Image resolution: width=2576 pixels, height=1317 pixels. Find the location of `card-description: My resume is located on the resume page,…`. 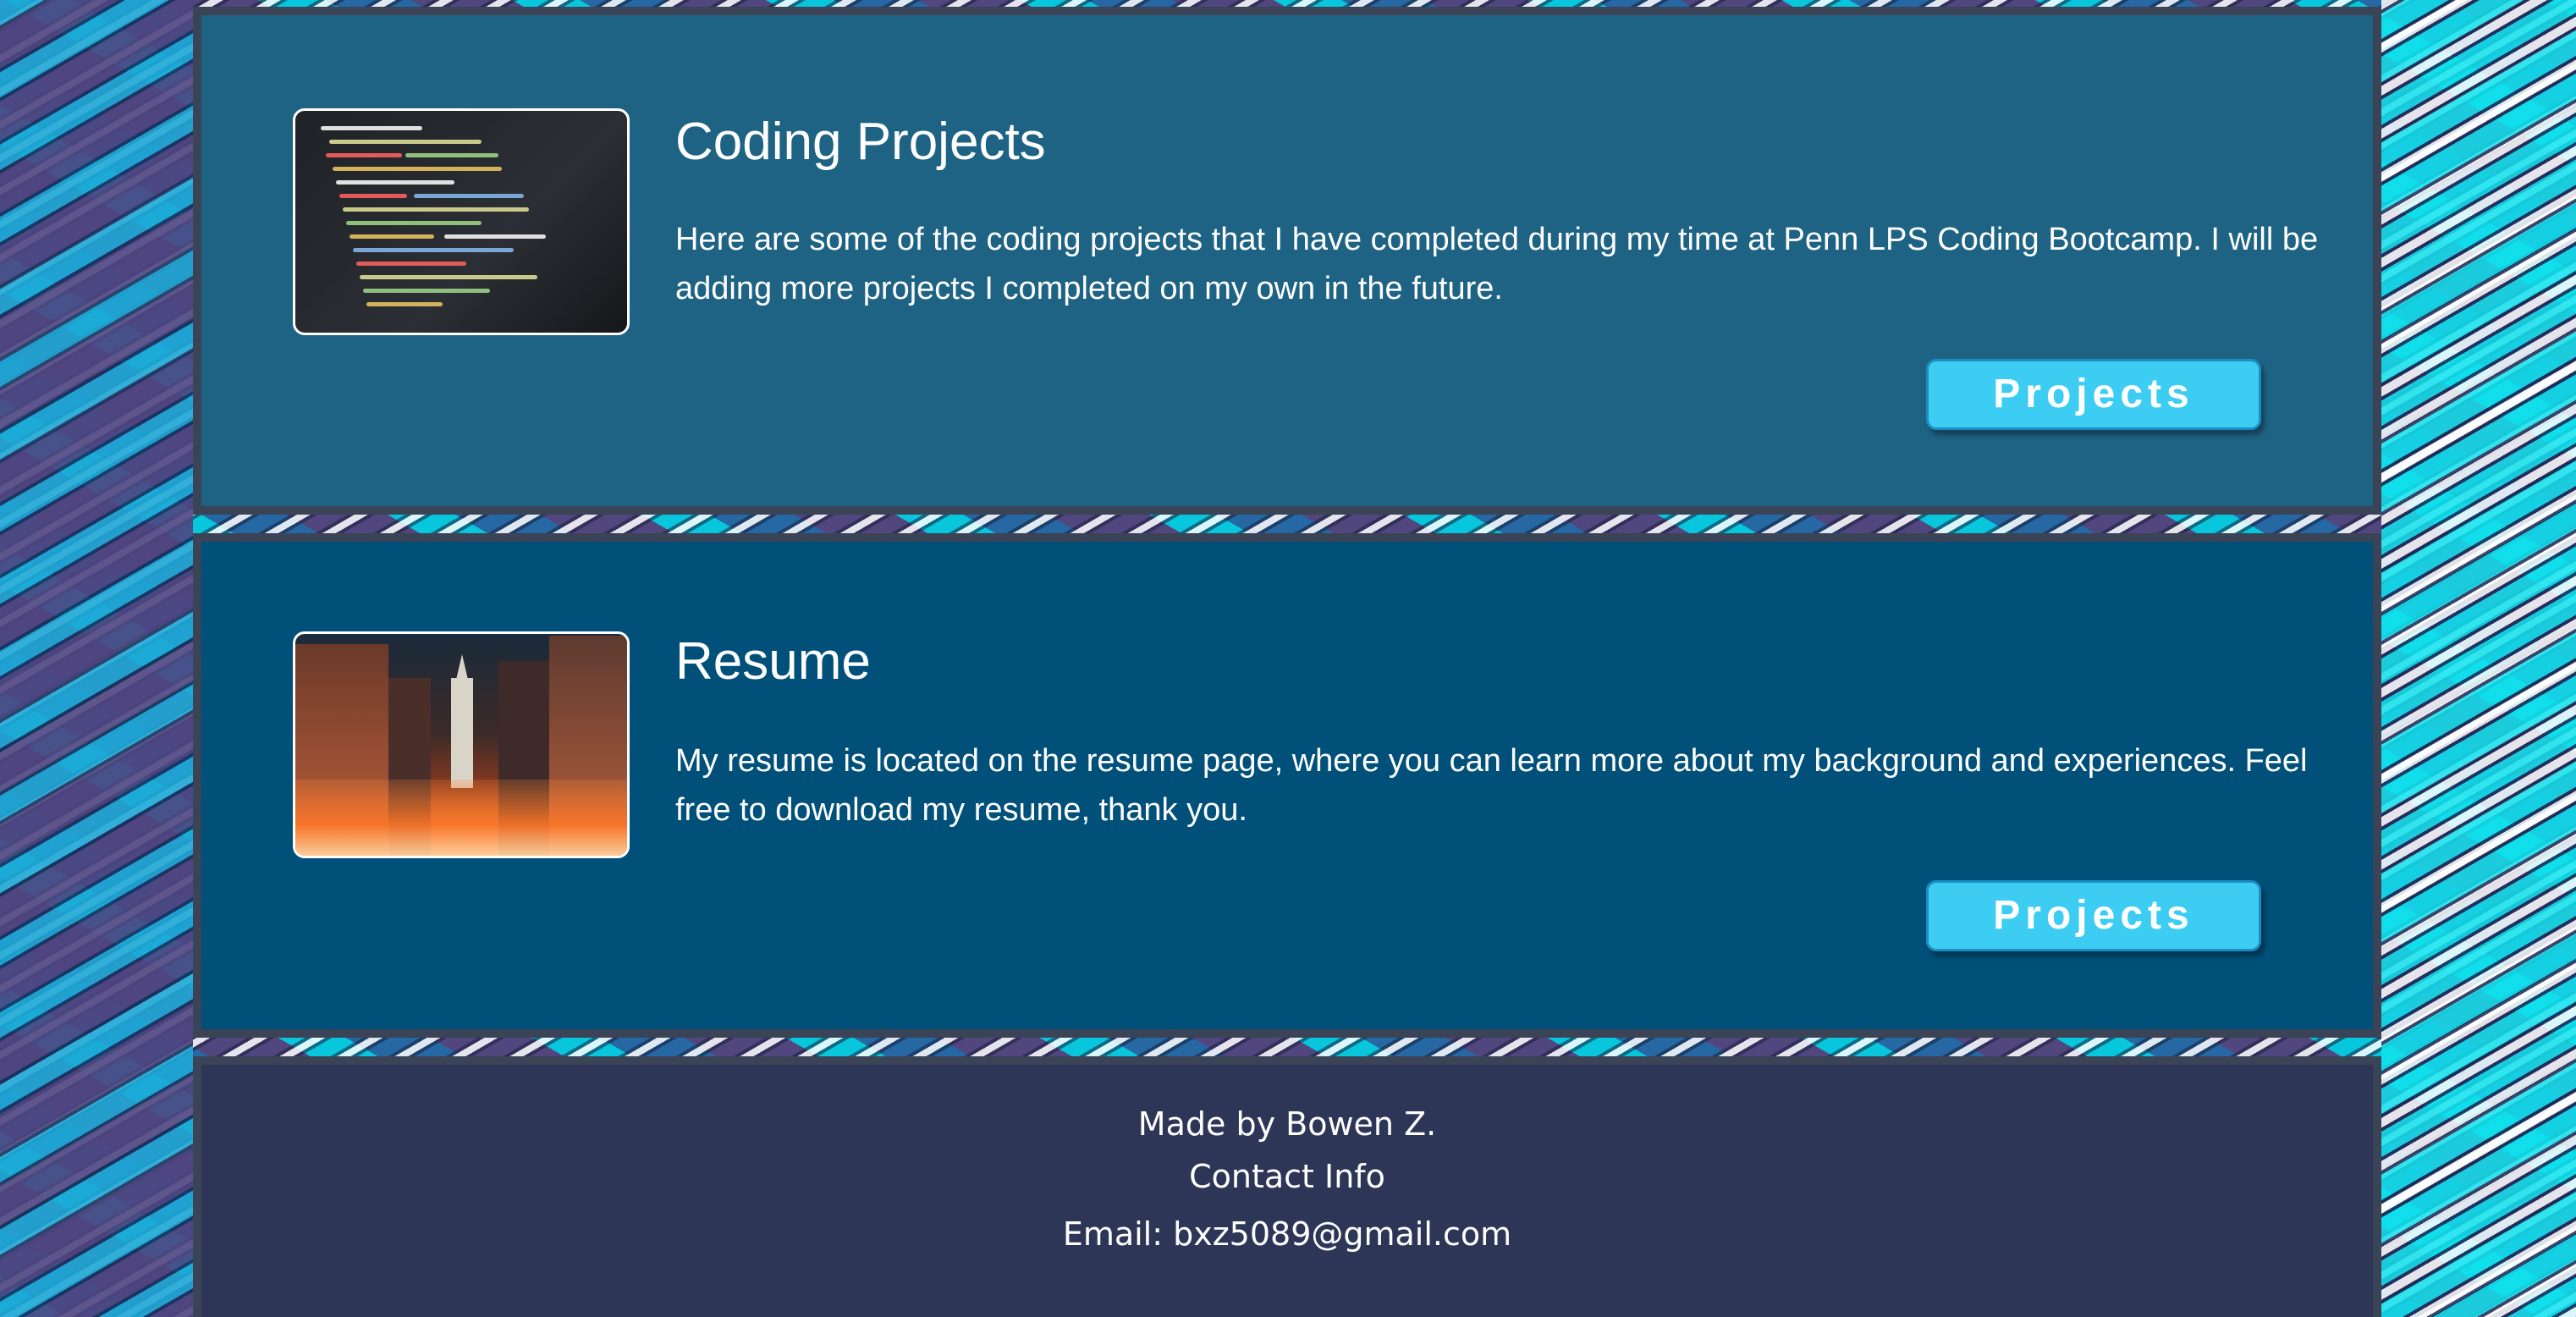

card-description: My resume is located on the resume page,… is located at coordinates (1491, 785).